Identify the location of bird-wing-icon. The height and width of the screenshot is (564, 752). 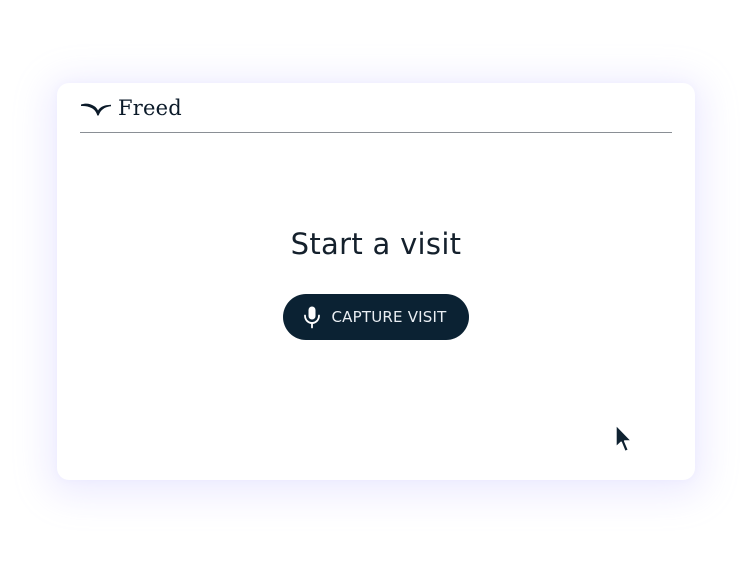
(96, 109).